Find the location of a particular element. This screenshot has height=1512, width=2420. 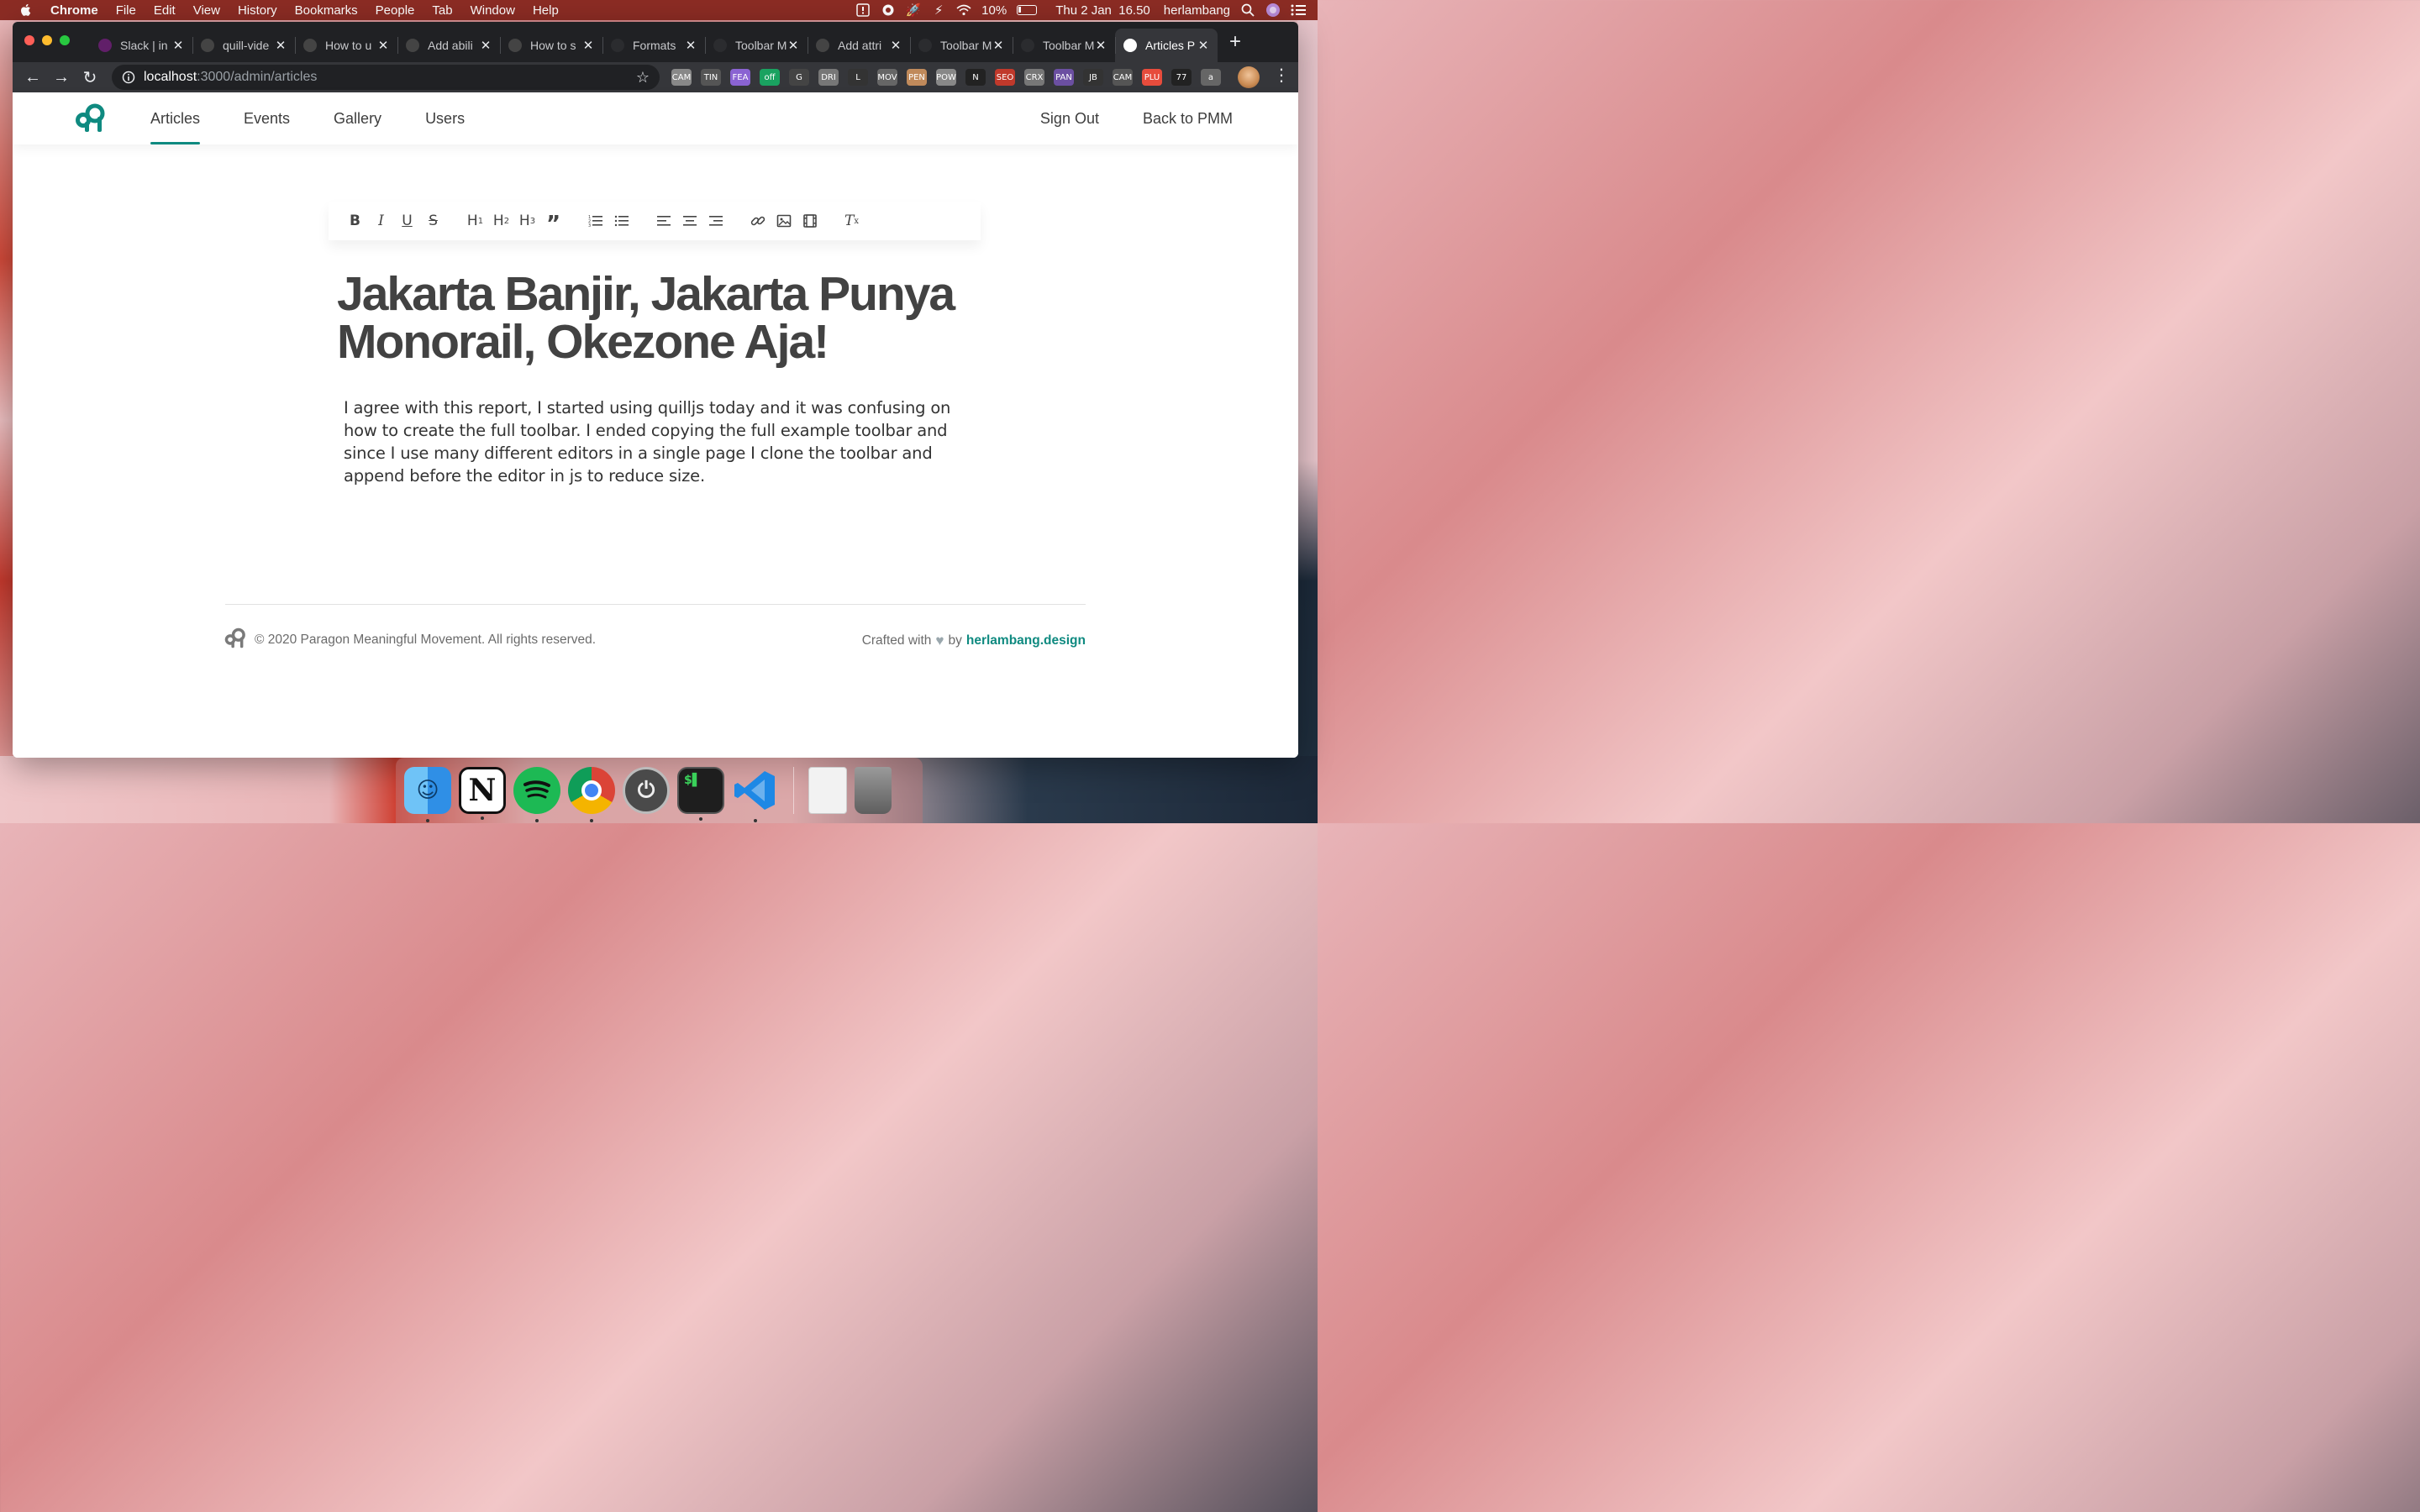

heading-1-icon: H1 is located at coordinates (475, 221).